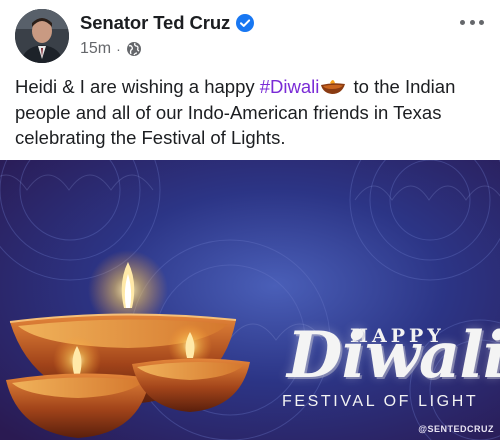  I want to click on globe-icon, so click(134, 49).